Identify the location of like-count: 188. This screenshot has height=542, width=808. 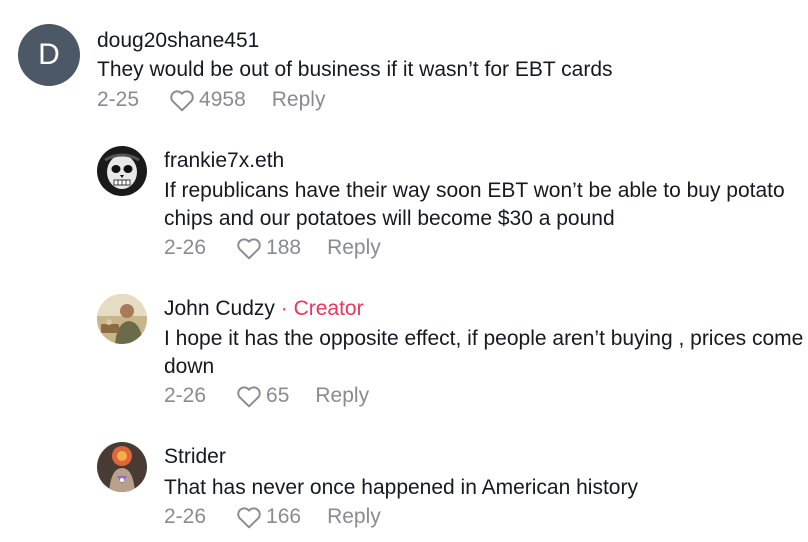
(284, 247).